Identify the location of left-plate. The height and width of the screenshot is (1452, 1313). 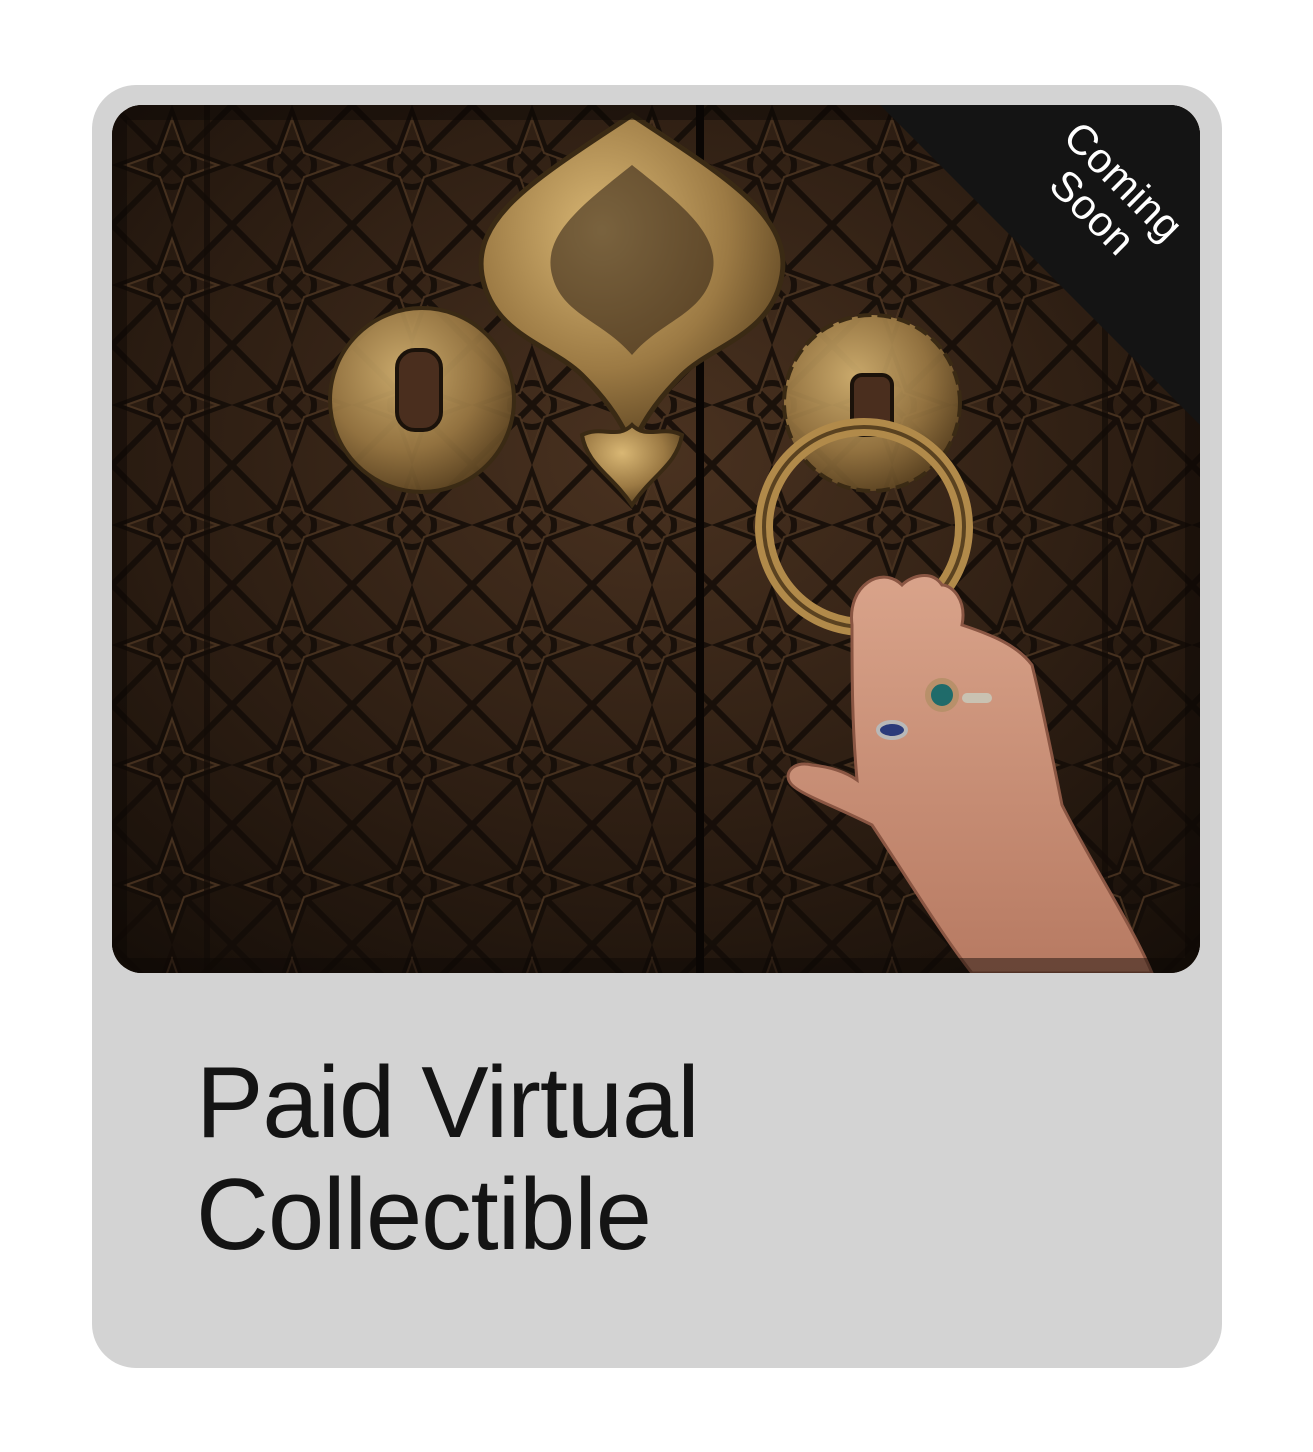
(422, 400).